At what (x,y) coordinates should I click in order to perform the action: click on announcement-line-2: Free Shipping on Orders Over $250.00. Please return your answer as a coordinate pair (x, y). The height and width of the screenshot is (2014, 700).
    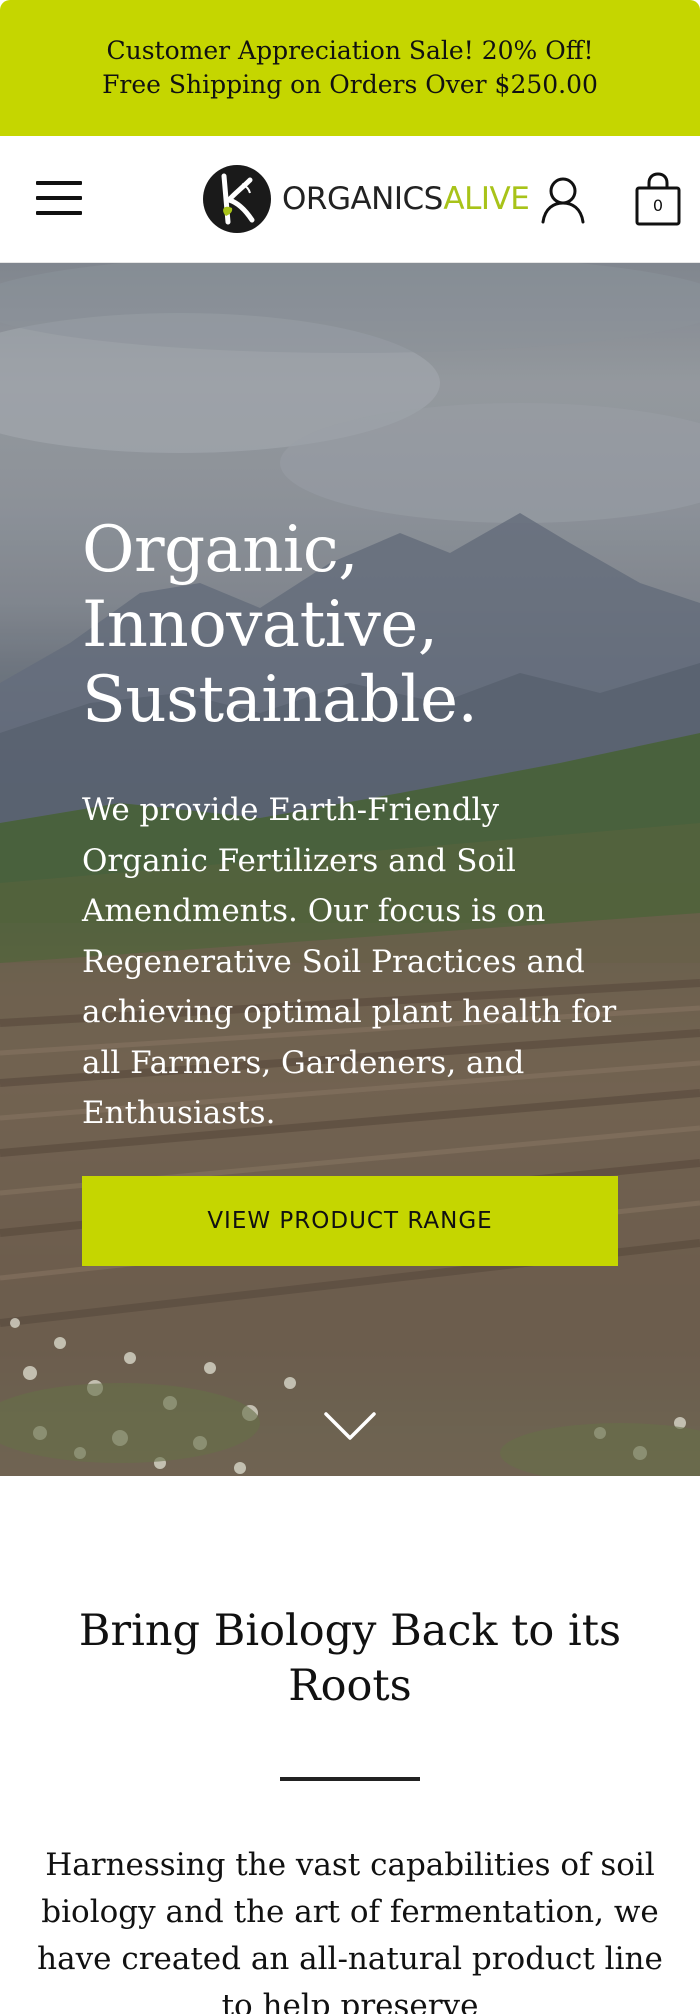
    Looking at the image, I should click on (350, 84).